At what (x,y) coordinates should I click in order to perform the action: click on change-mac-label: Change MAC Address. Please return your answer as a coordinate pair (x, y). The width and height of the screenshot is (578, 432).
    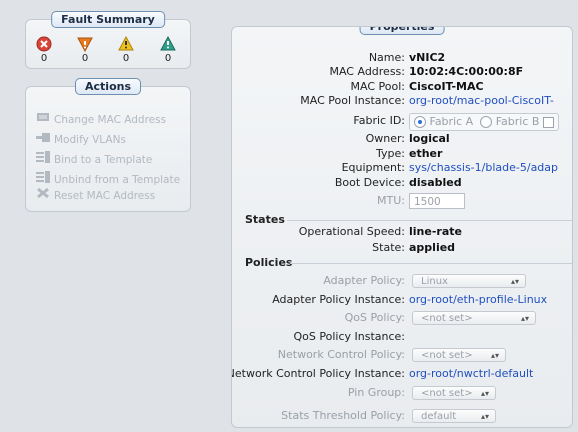
    Looking at the image, I should click on (110, 120).